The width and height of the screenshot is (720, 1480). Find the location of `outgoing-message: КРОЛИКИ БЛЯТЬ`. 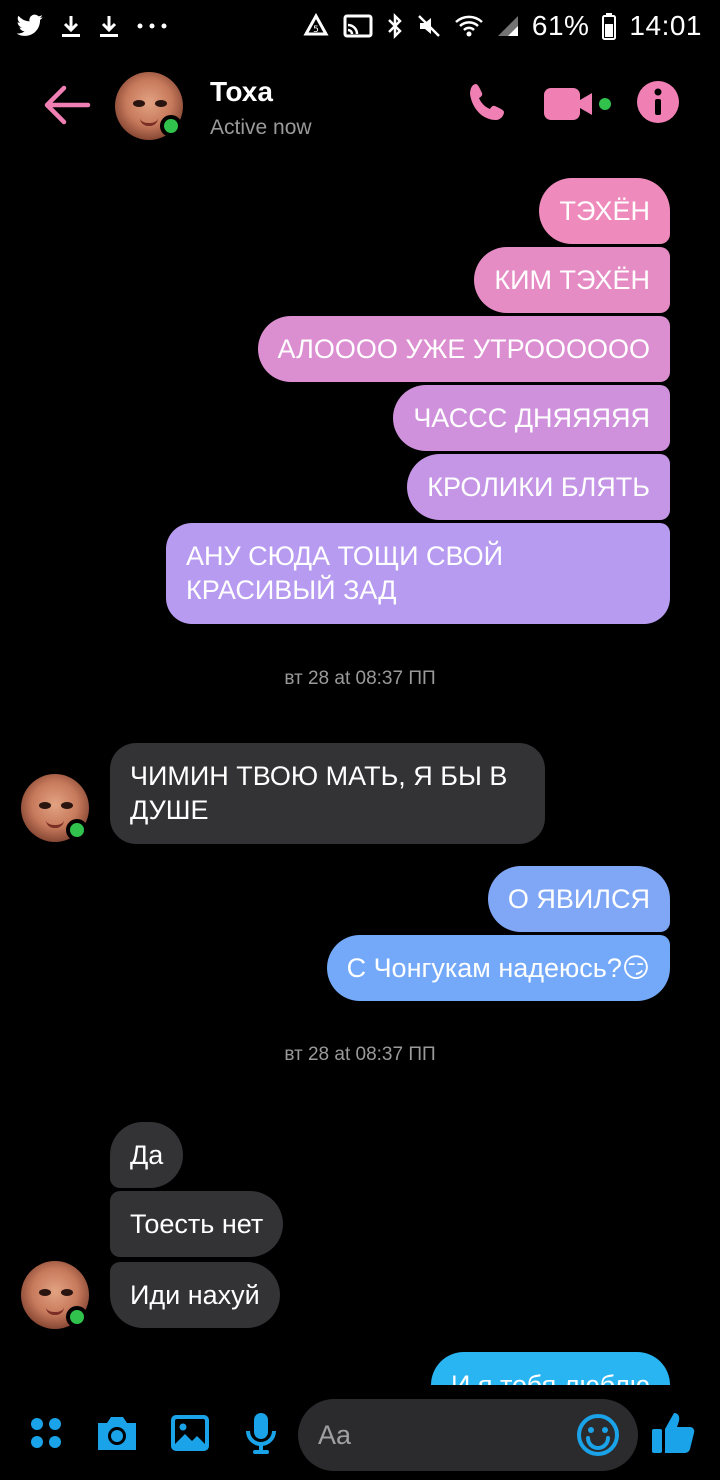

outgoing-message: КРОЛИКИ БЛЯТЬ is located at coordinates (538, 487).